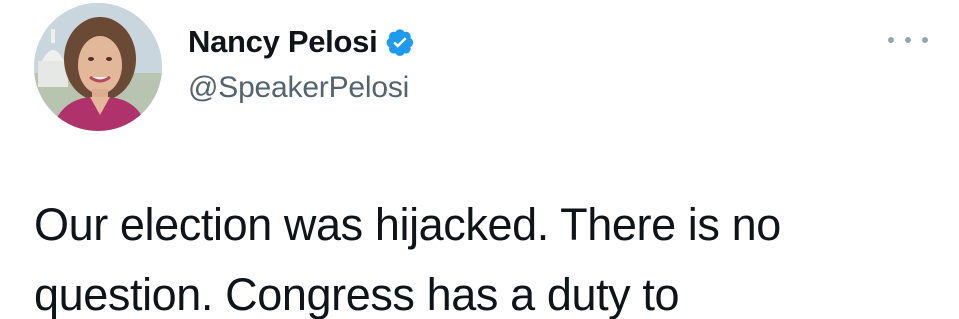 The image size is (959, 319). I want to click on avatar-image, so click(98, 67).